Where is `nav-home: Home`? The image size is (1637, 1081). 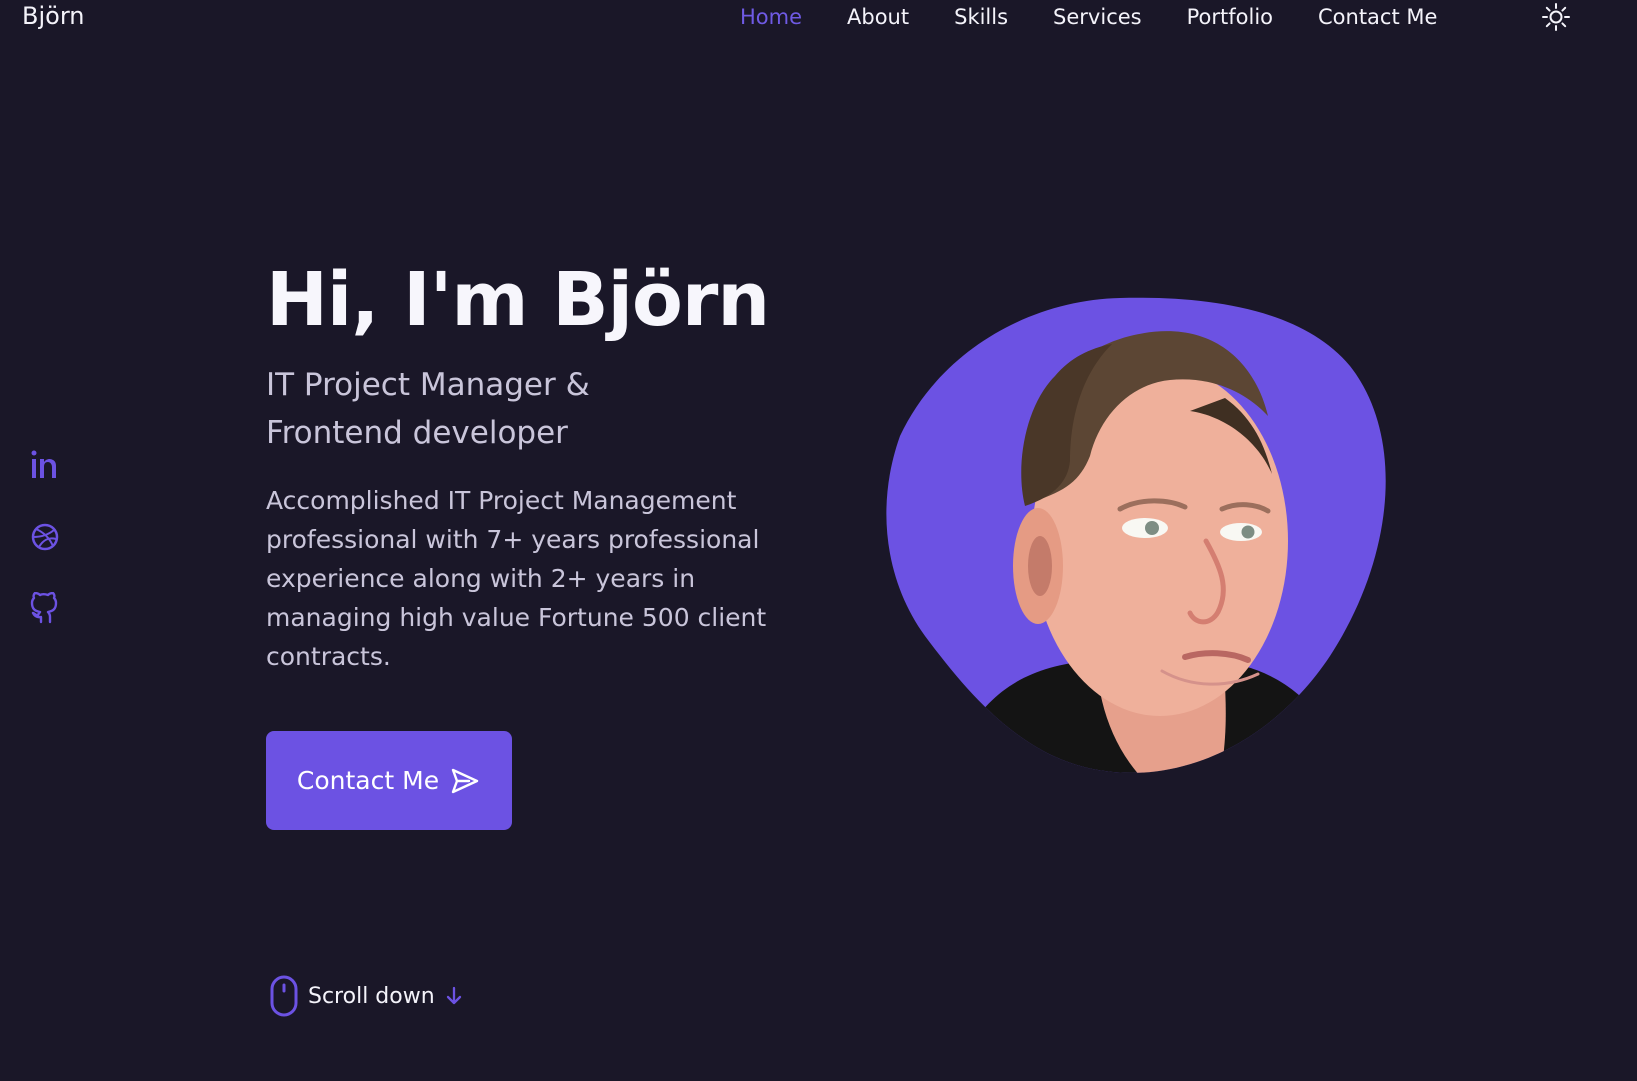
nav-home: Home is located at coordinates (771, 17).